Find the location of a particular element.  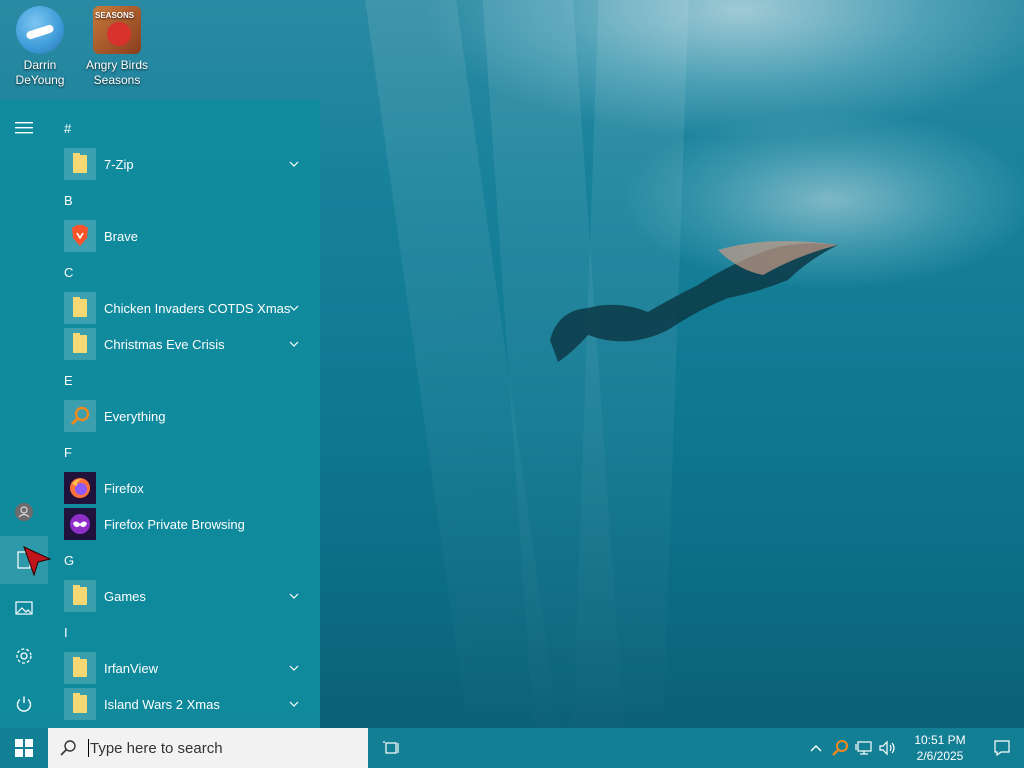

desktop-icon-darrin-deyoung: Darrin DeYoung is located at coordinates (40, 46).